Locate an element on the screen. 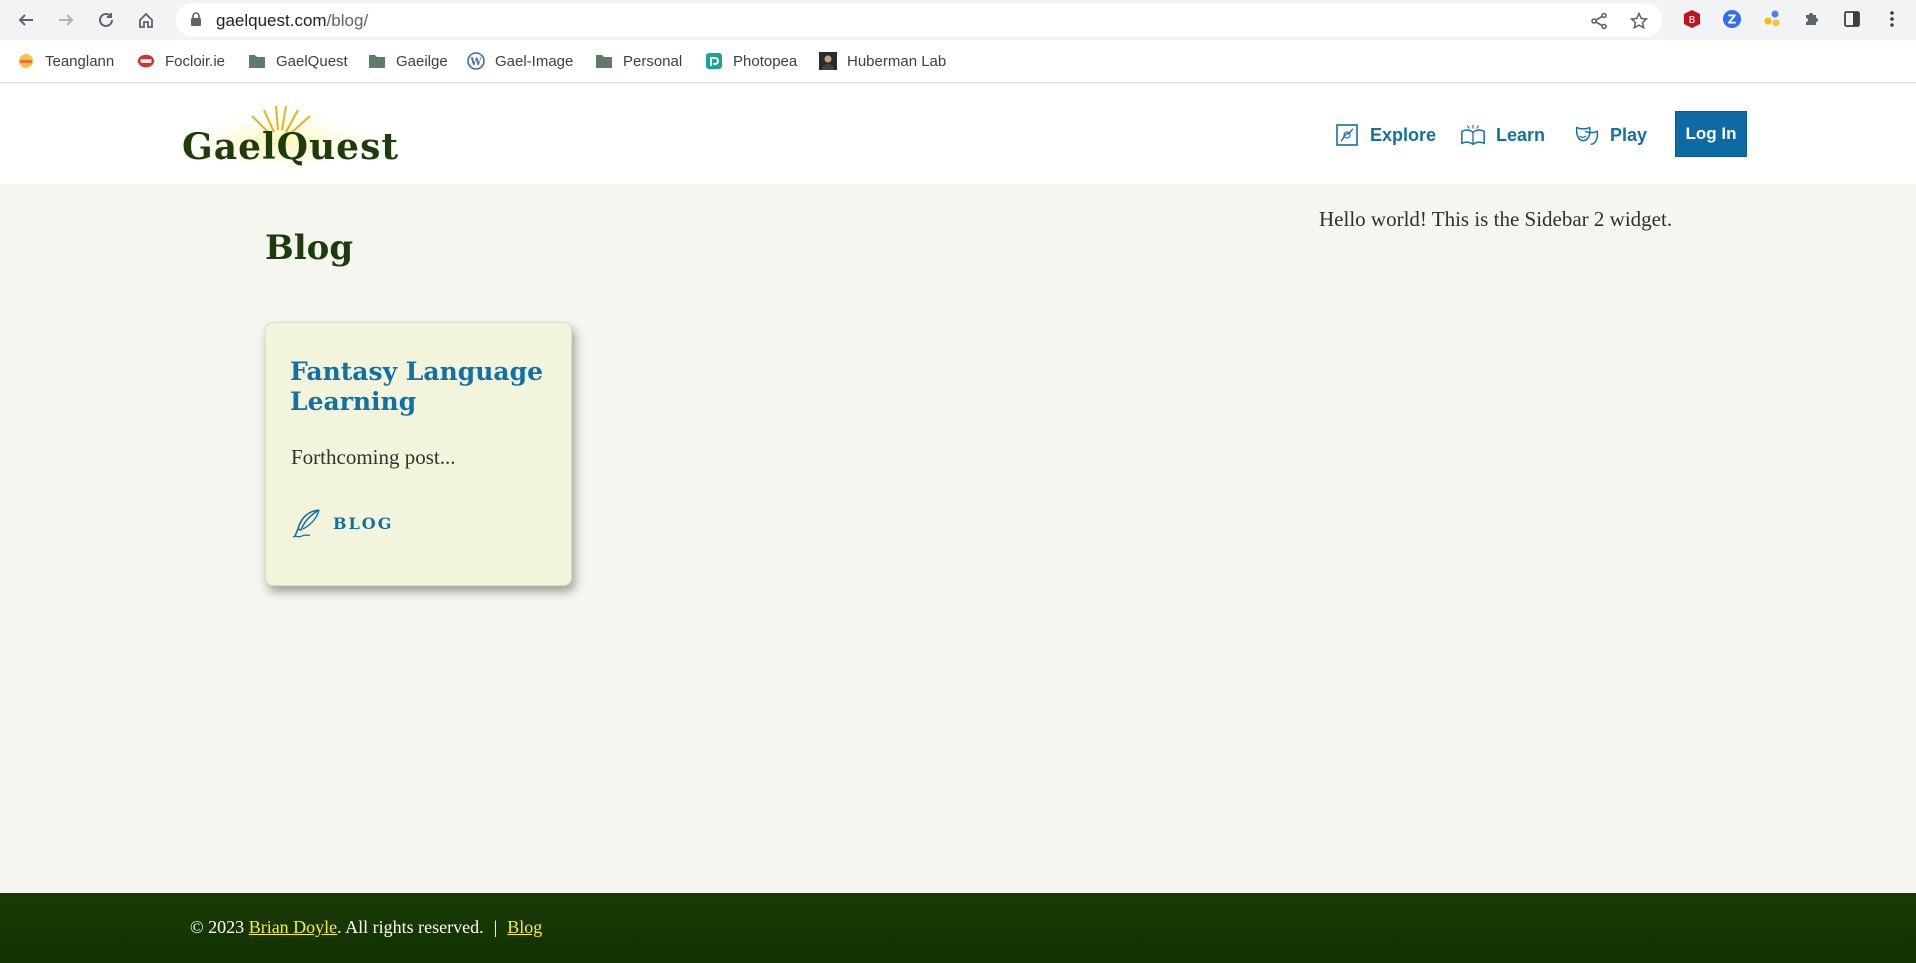 The height and width of the screenshot is (963, 1916). post-category-link: BLOG is located at coordinates (342, 523).